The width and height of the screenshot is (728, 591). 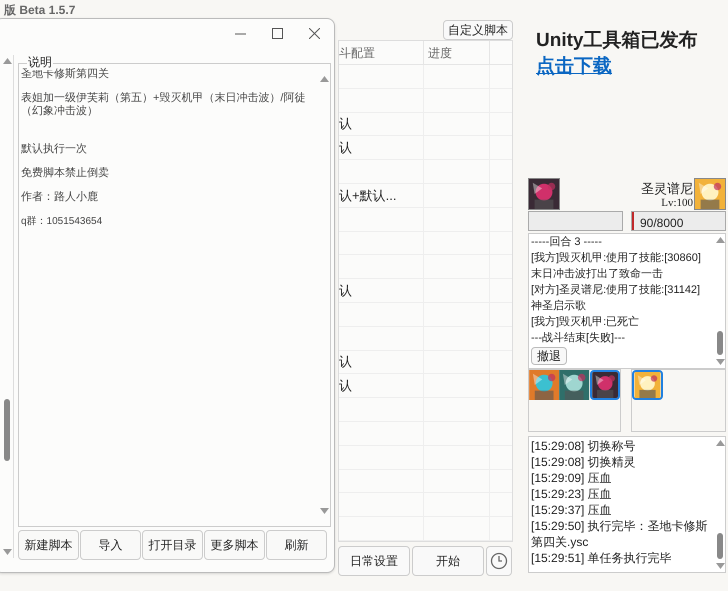 What do you see at coordinates (571, 478) in the screenshot?
I see `log-line: [15:29:09] 压血` at bounding box center [571, 478].